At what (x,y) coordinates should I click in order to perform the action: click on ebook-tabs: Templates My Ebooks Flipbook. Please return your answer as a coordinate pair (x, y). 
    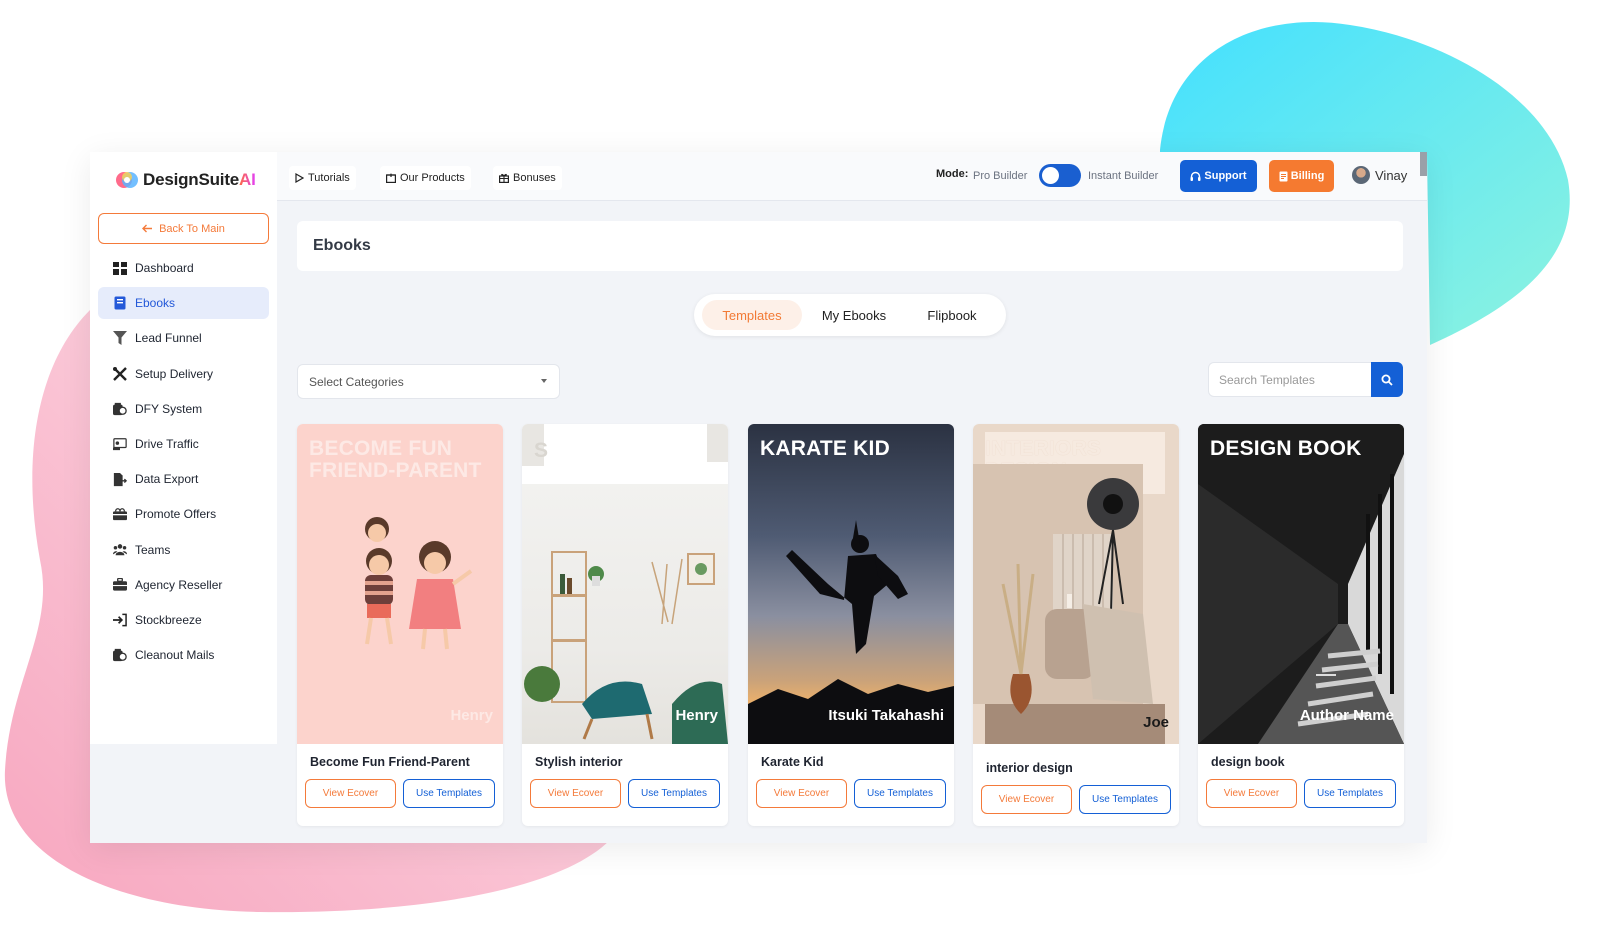
    Looking at the image, I should click on (850, 315).